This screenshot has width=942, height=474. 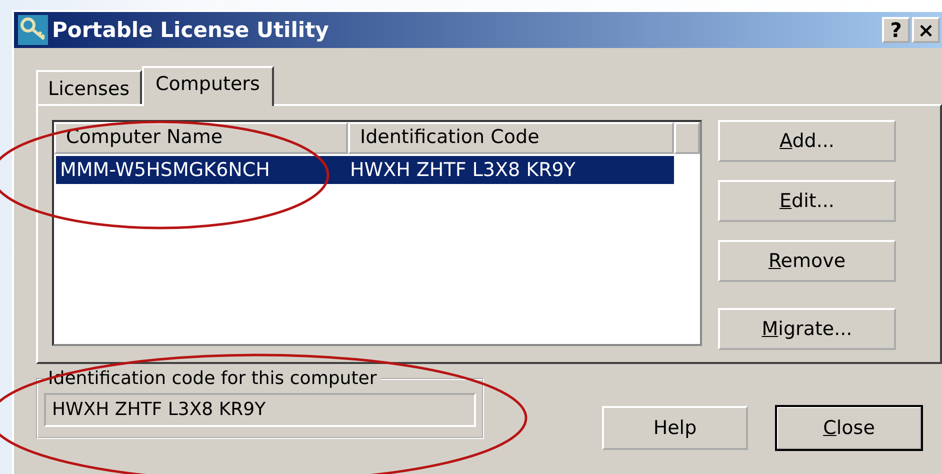 I want to click on list-cell-text: MMM-W5HSMGK6NCH, so click(x=165, y=170).